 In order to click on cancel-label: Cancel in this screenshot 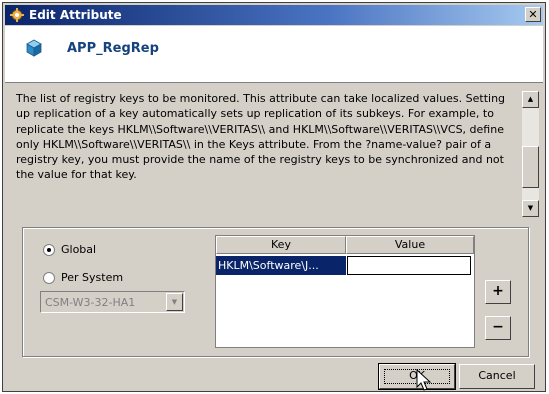, I will do `click(497, 375)`.